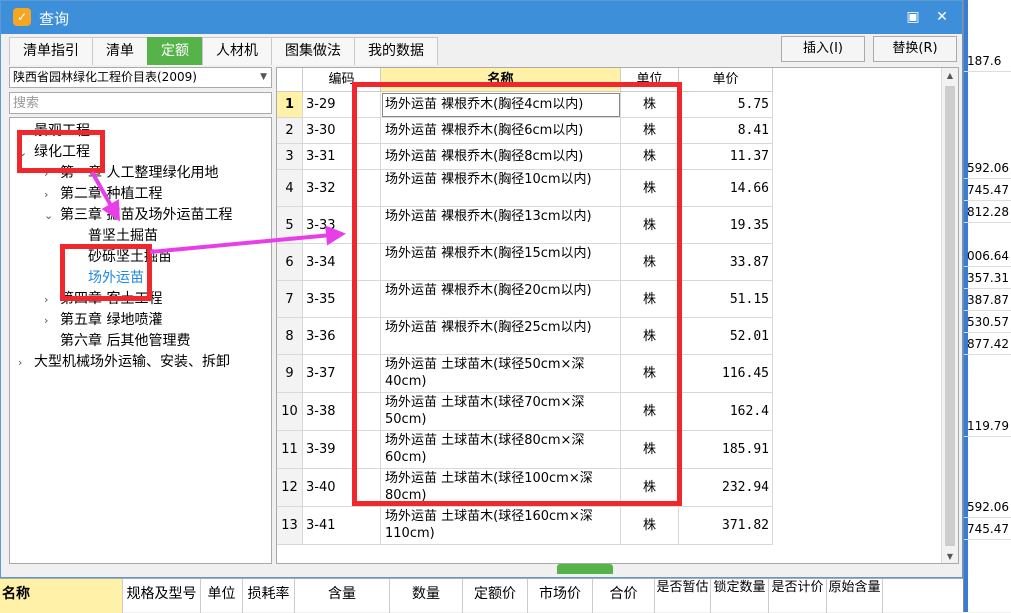 This screenshot has width=1011, height=613. I want to click on name-cell: 场外运苗 裸根乔木(胸径25cm以内), so click(501, 336).